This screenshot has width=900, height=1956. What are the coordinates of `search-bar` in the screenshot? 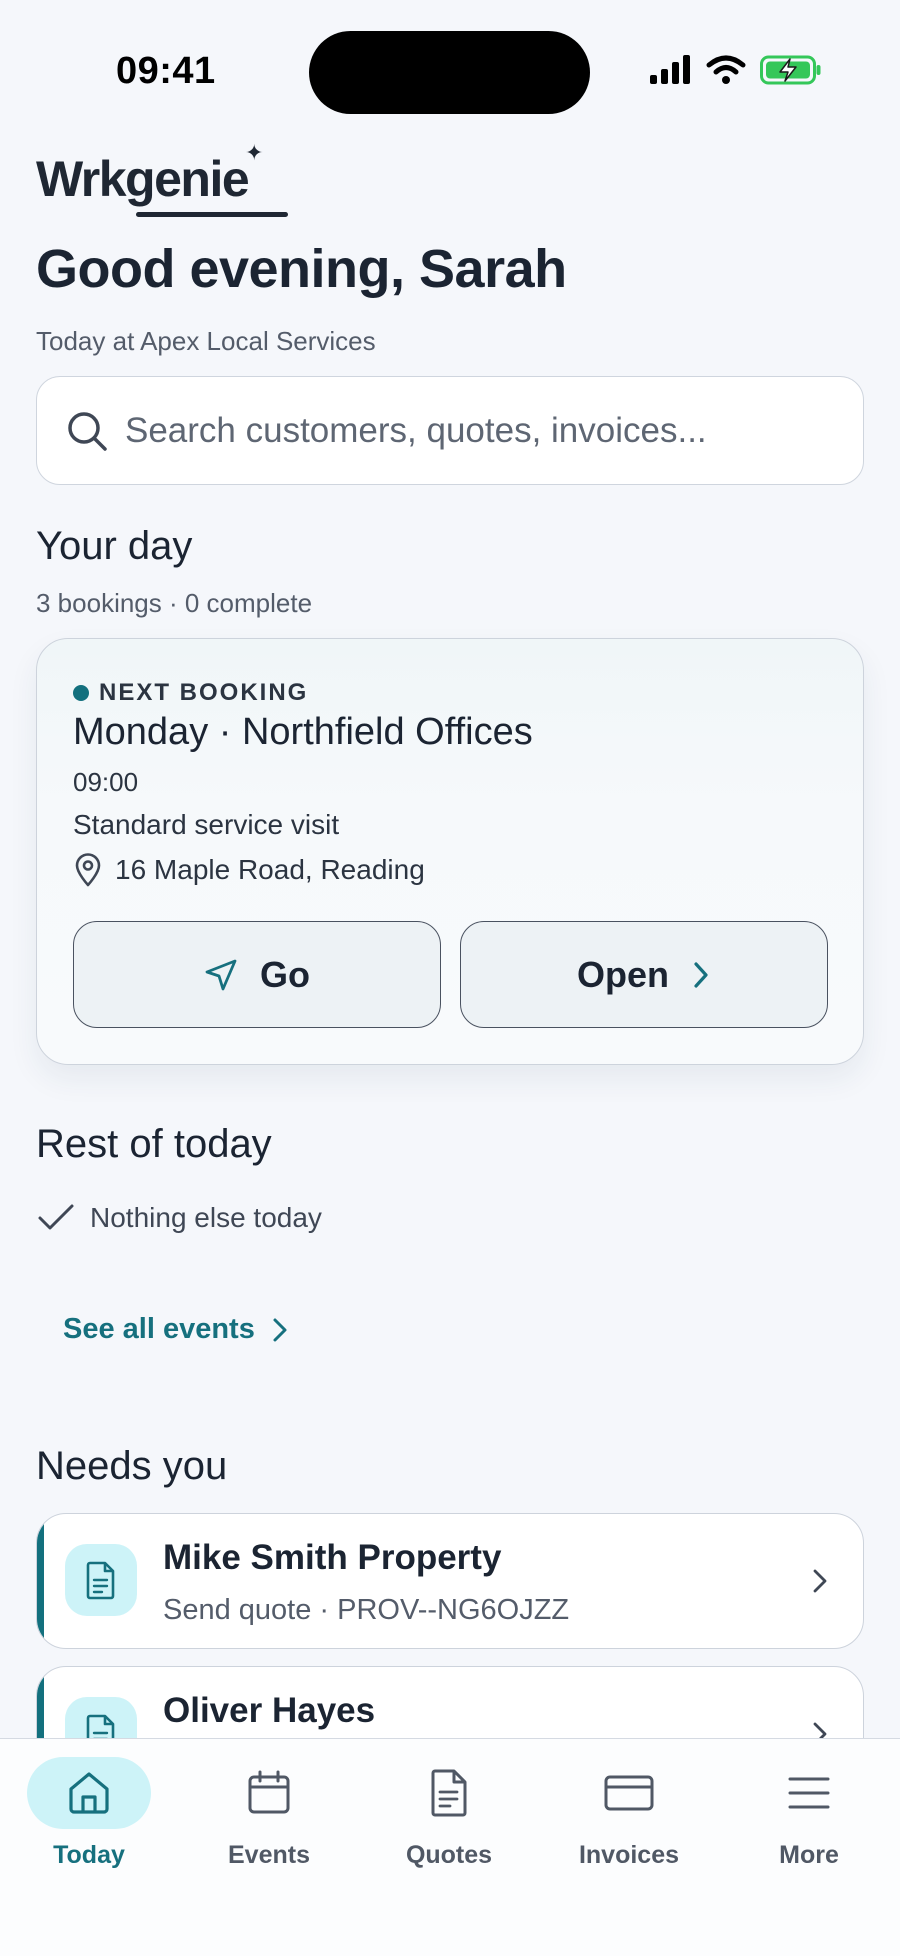 It's located at (450, 430).